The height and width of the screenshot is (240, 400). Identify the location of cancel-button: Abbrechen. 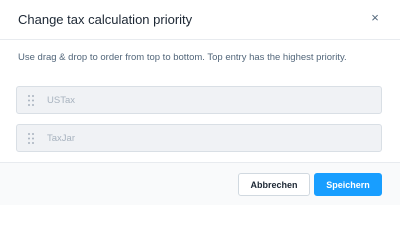
(274, 184).